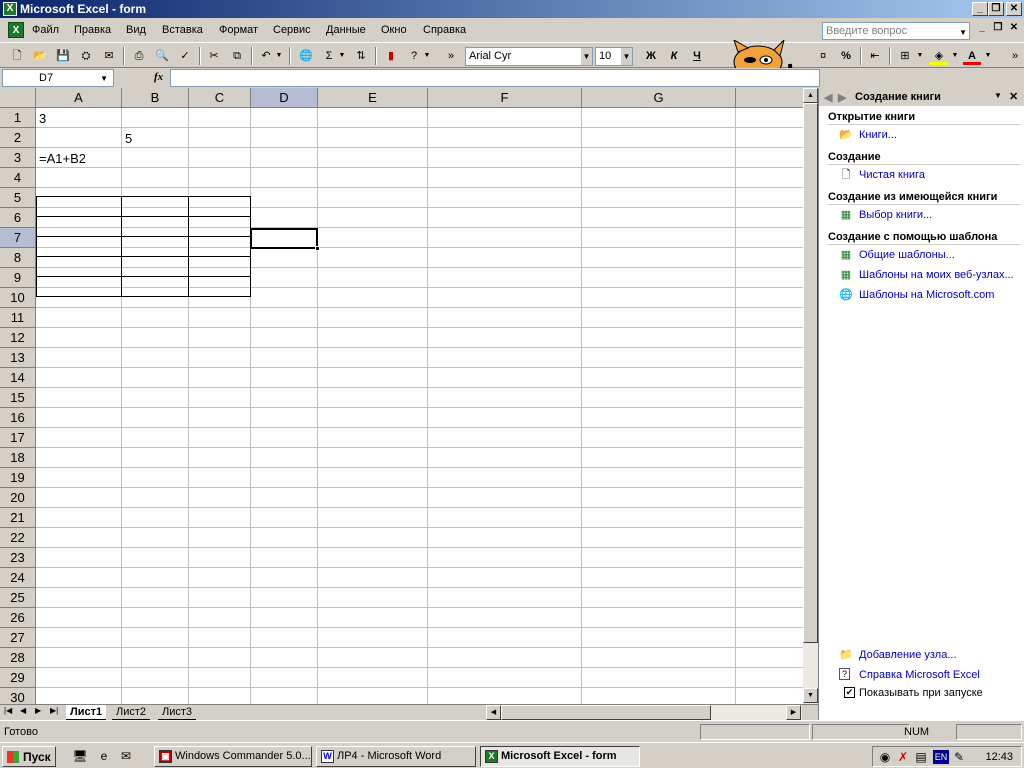 The width and height of the screenshot is (1024, 768). What do you see at coordinates (1014, 9) in the screenshot?
I see `close-button: ✕` at bounding box center [1014, 9].